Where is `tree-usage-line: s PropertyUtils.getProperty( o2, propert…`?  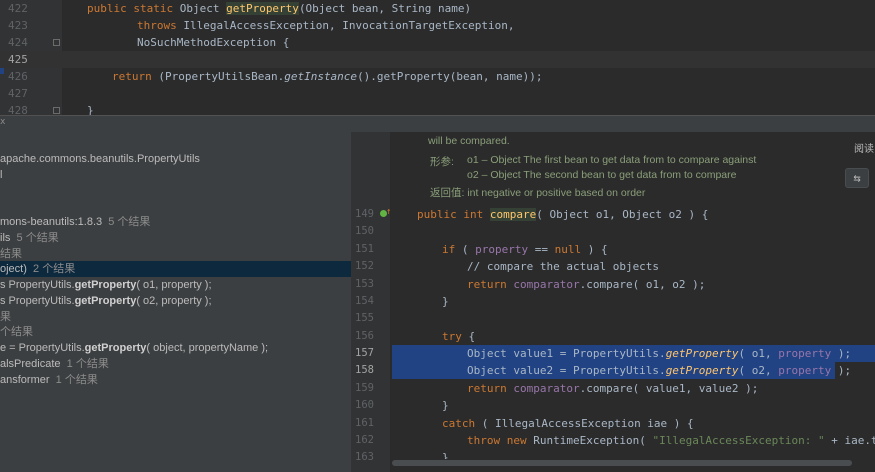 tree-usage-line: s PropertyUtils.getProperty( o2, propert… is located at coordinates (175, 301).